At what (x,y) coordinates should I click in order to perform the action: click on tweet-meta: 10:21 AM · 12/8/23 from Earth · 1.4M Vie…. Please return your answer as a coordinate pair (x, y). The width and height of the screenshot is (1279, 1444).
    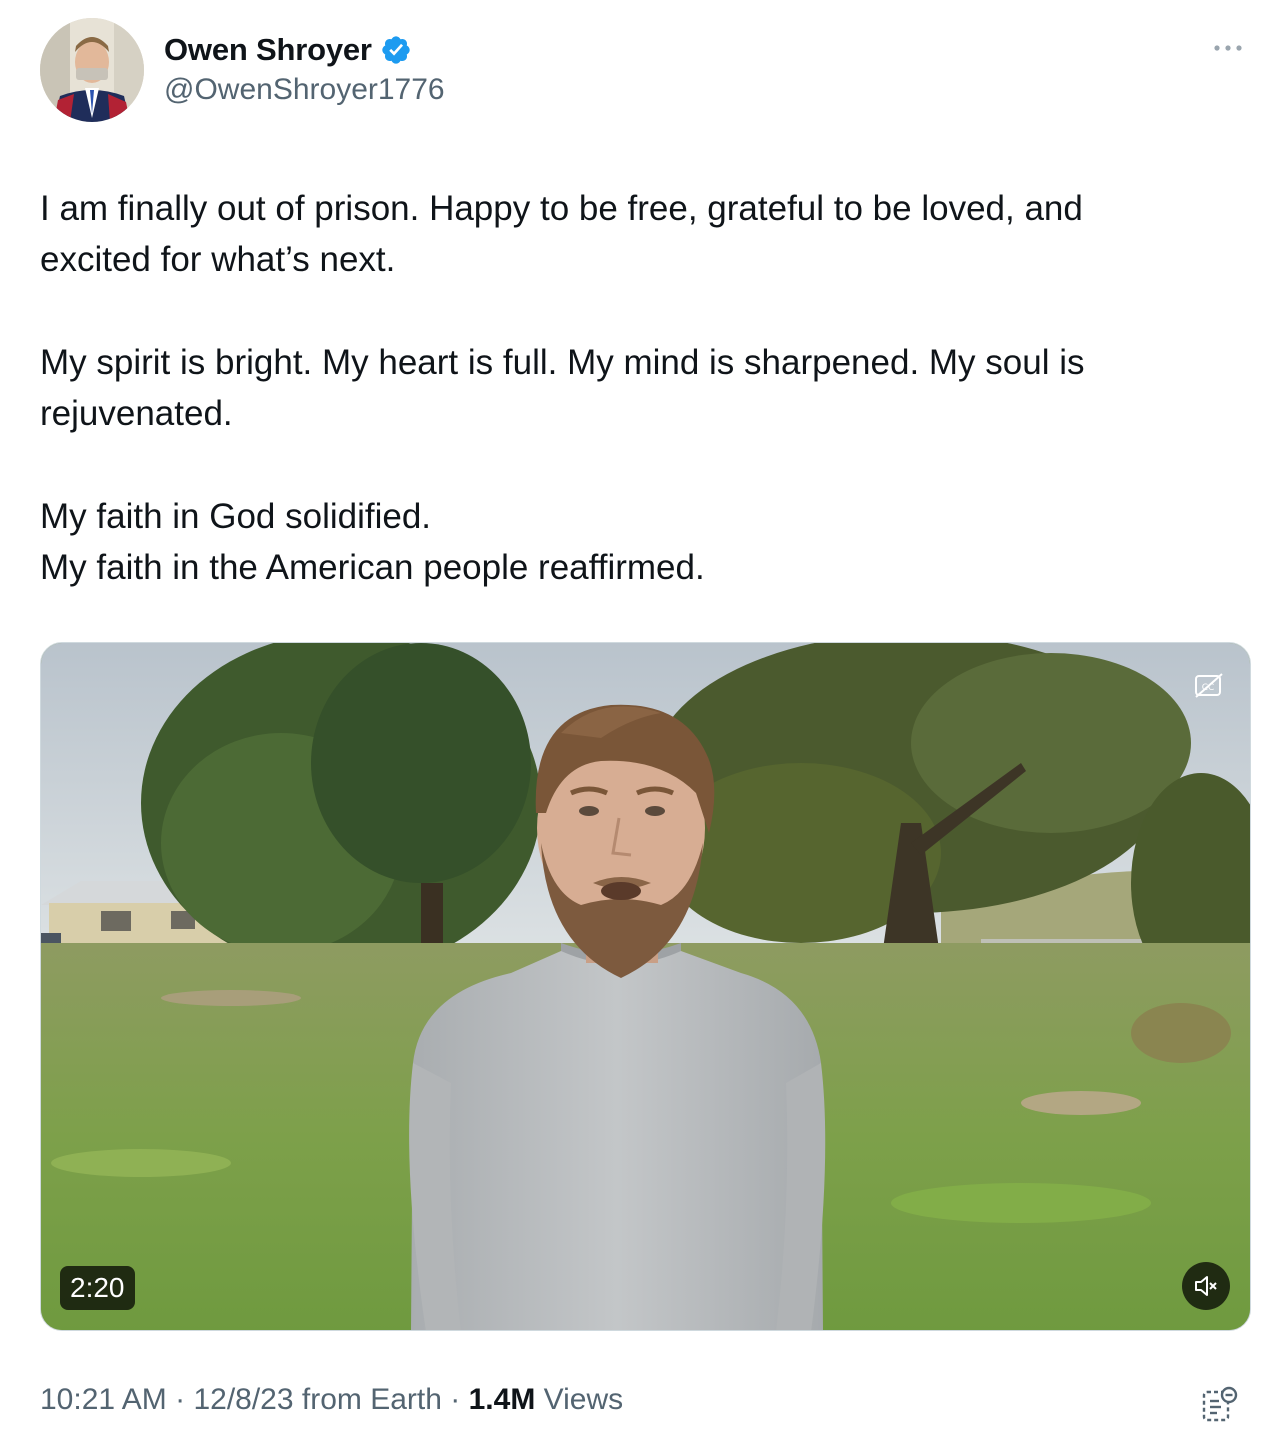
    Looking at the image, I should click on (331, 1400).